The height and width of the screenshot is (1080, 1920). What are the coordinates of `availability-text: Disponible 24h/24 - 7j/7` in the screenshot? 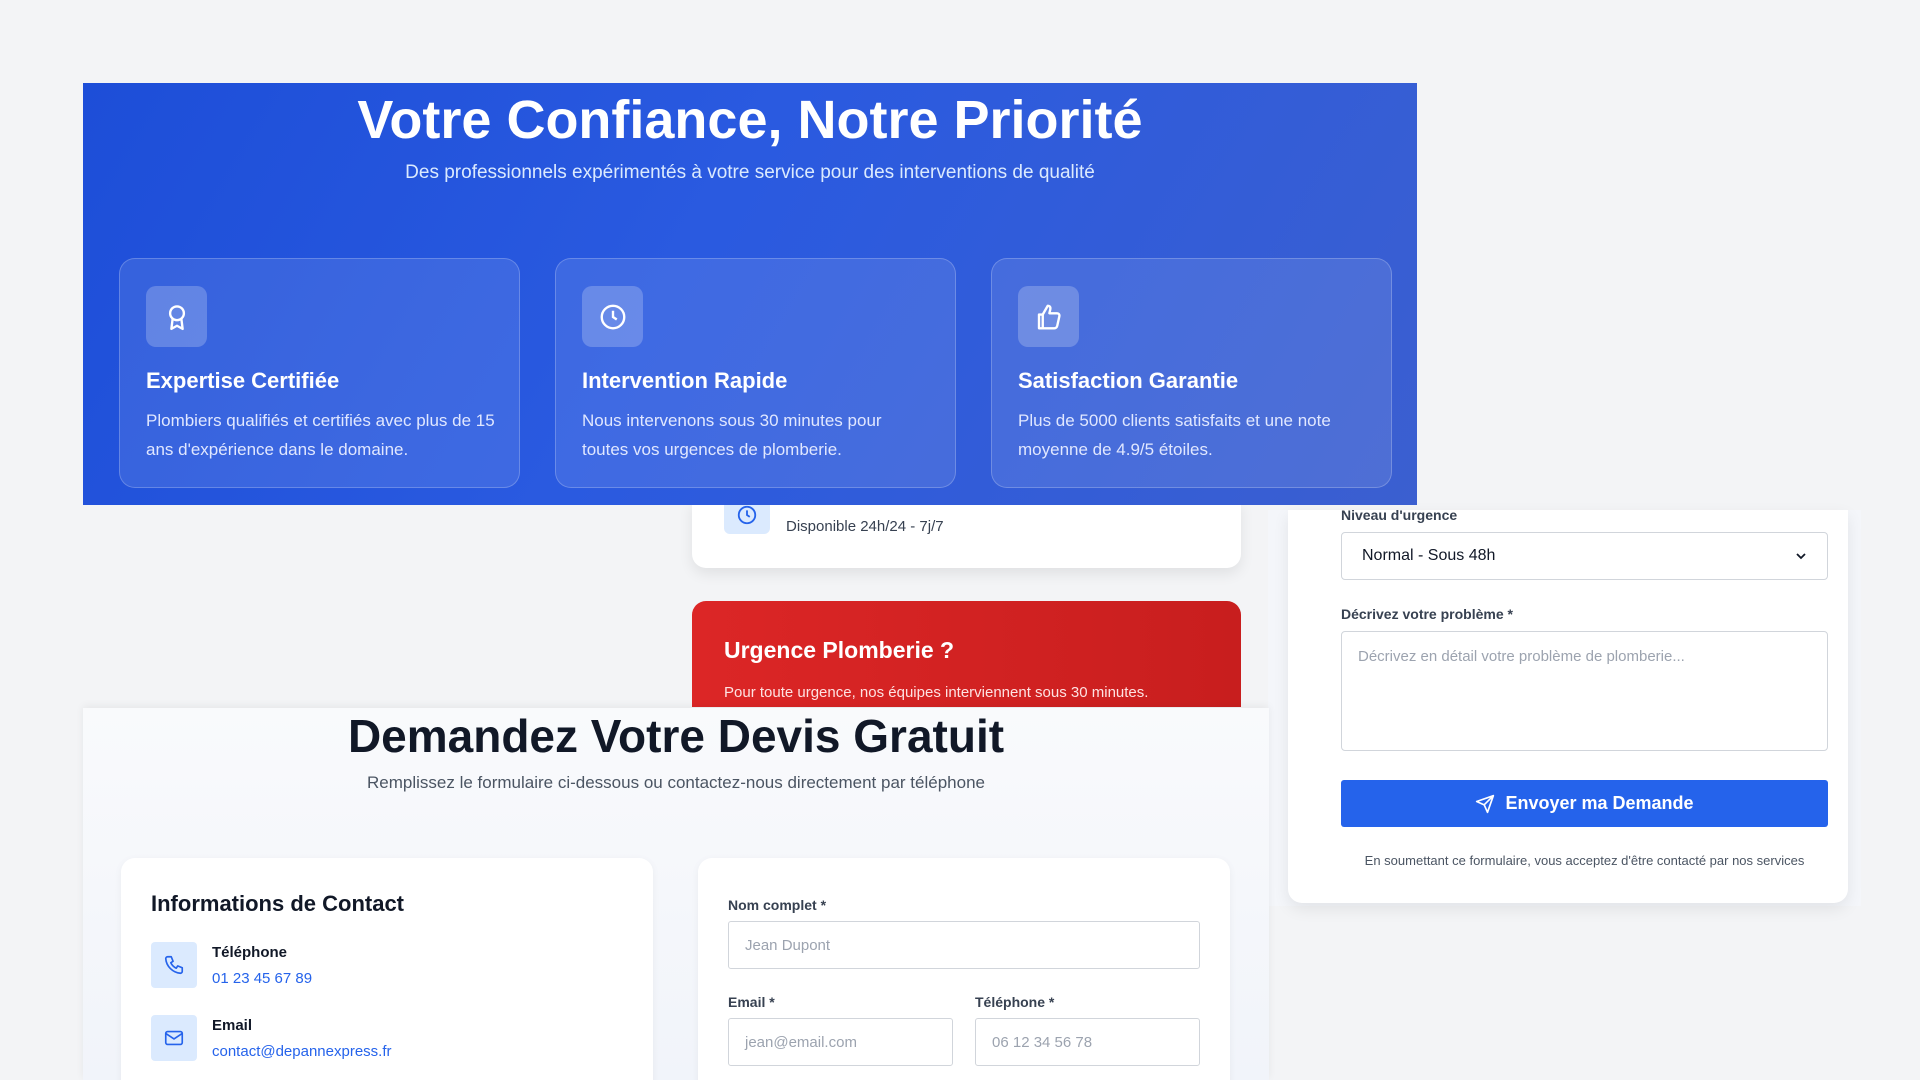 It's located at (865, 526).